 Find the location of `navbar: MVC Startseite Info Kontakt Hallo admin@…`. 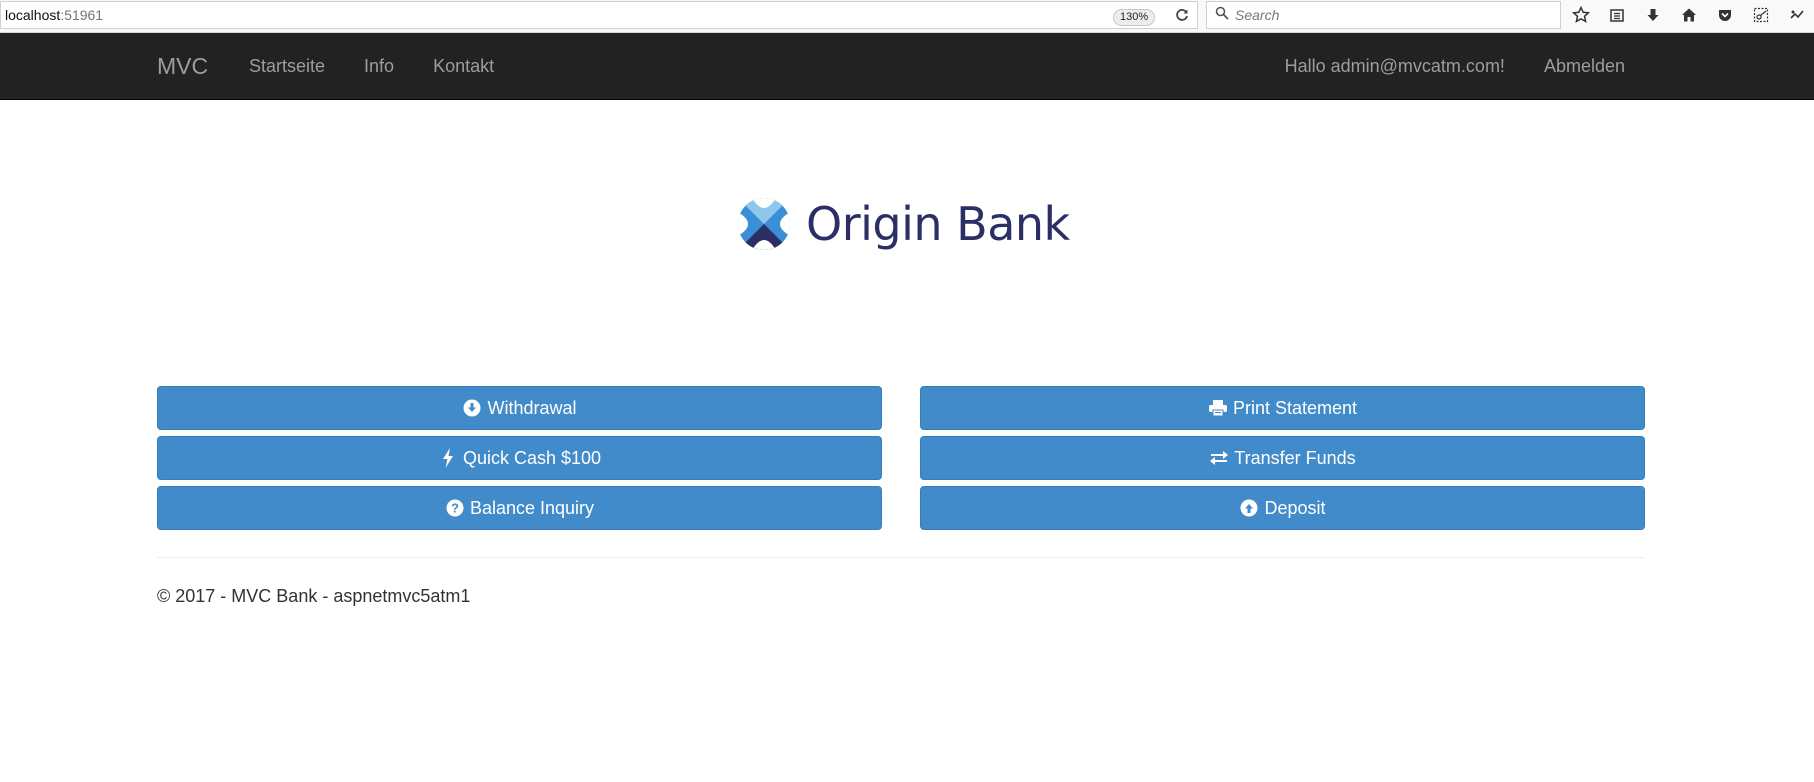

navbar: MVC Startseite Info Kontakt Hallo admin@… is located at coordinates (907, 66).